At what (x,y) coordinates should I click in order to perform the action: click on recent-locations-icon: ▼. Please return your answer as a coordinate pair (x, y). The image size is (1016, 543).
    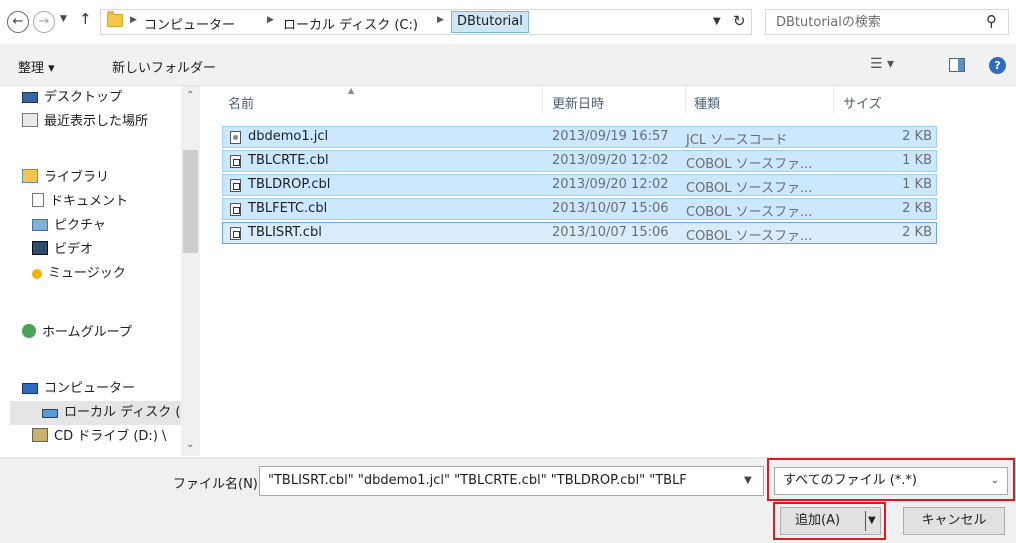
    Looking at the image, I should click on (63, 19).